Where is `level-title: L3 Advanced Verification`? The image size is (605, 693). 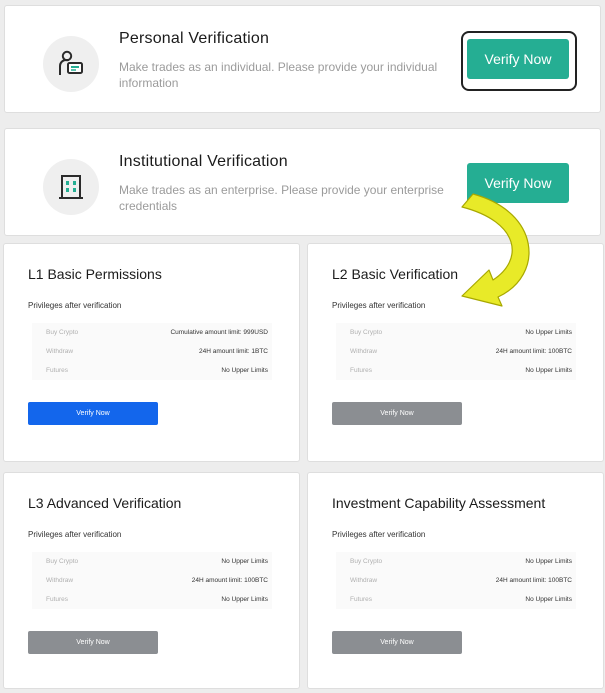 level-title: L3 Advanced Verification is located at coordinates (105, 503).